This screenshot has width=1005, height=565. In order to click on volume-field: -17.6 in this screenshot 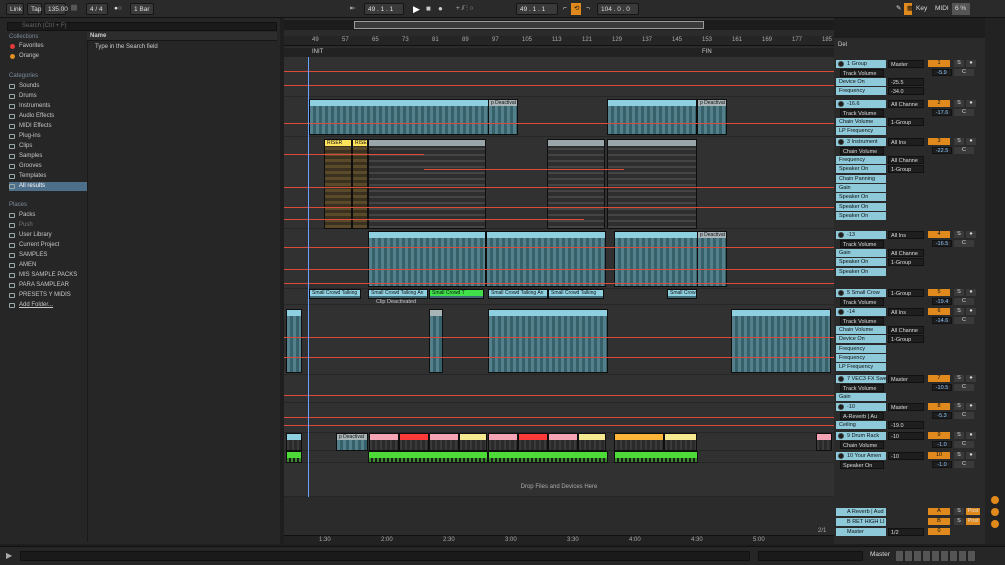, I will do `click(942, 112)`.